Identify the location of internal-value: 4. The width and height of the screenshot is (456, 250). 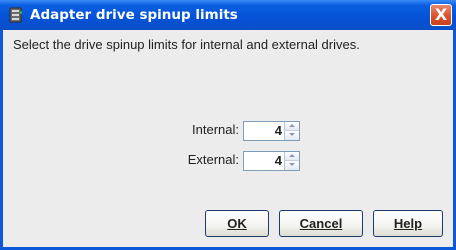
(263, 131).